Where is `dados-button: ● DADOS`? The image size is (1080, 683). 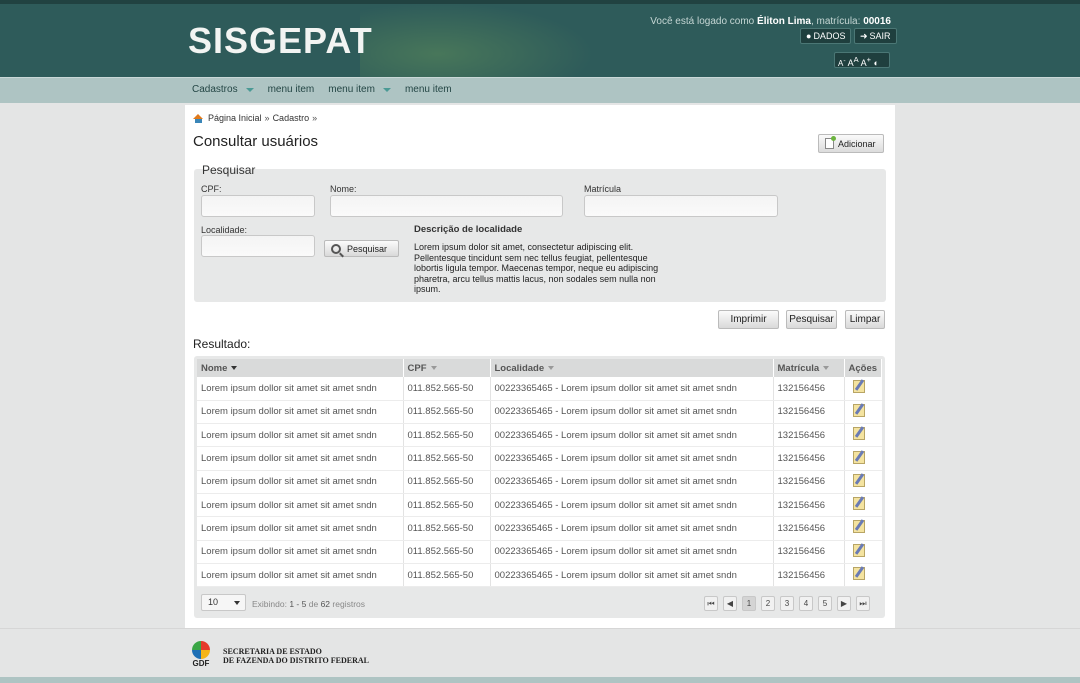
dados-button: ● DADOS is located at coordinates (826, 36).